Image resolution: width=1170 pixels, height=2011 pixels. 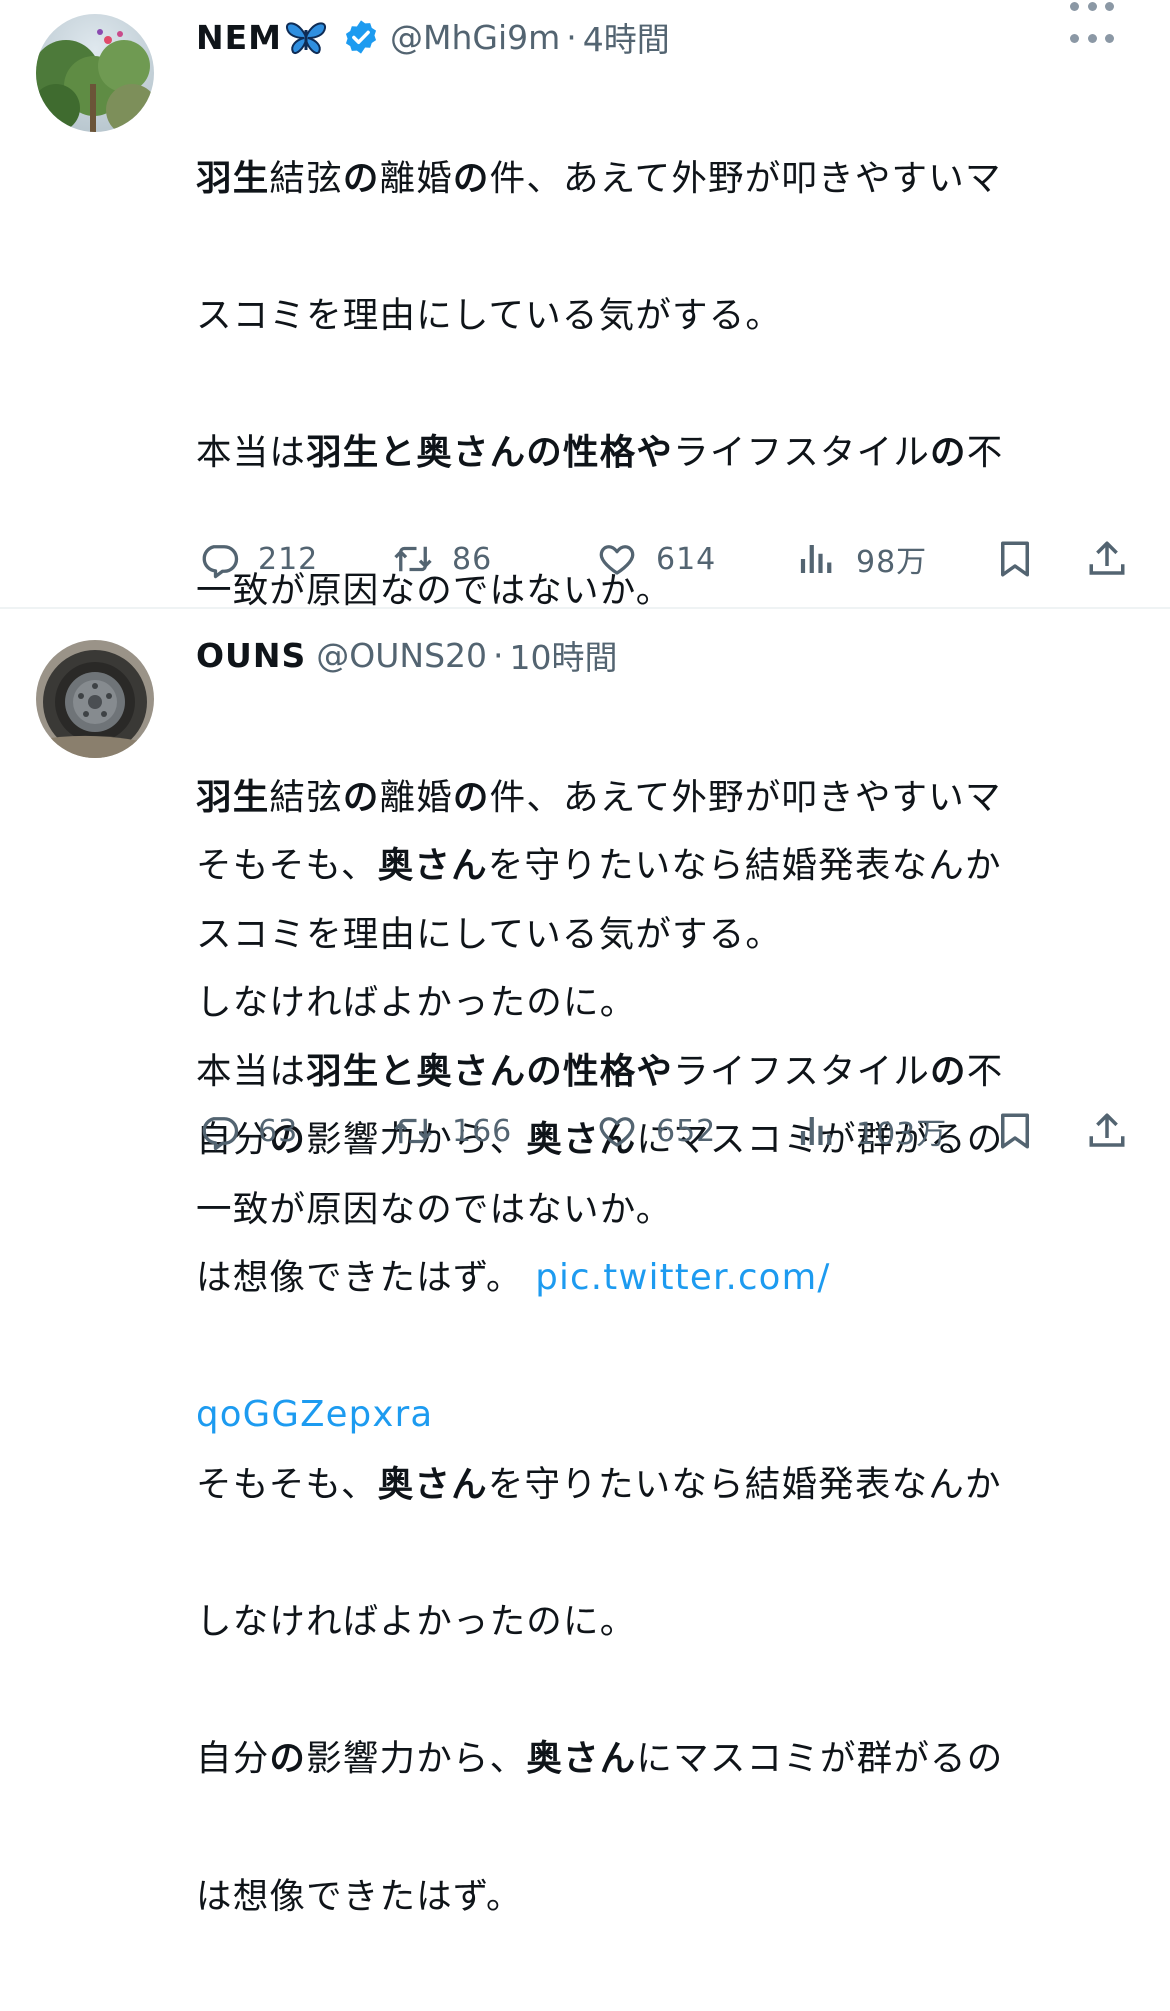 I want to click on user-handle: @OUNS20, so click(x=401, y=655).